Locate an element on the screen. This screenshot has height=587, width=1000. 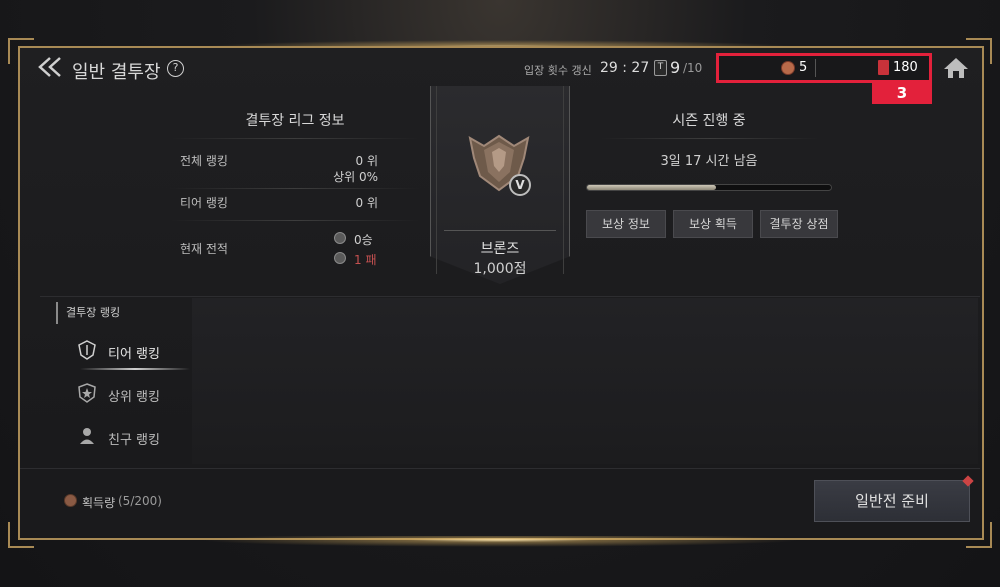
battle-medal-count: 5 is located at coordinates (803, 67).